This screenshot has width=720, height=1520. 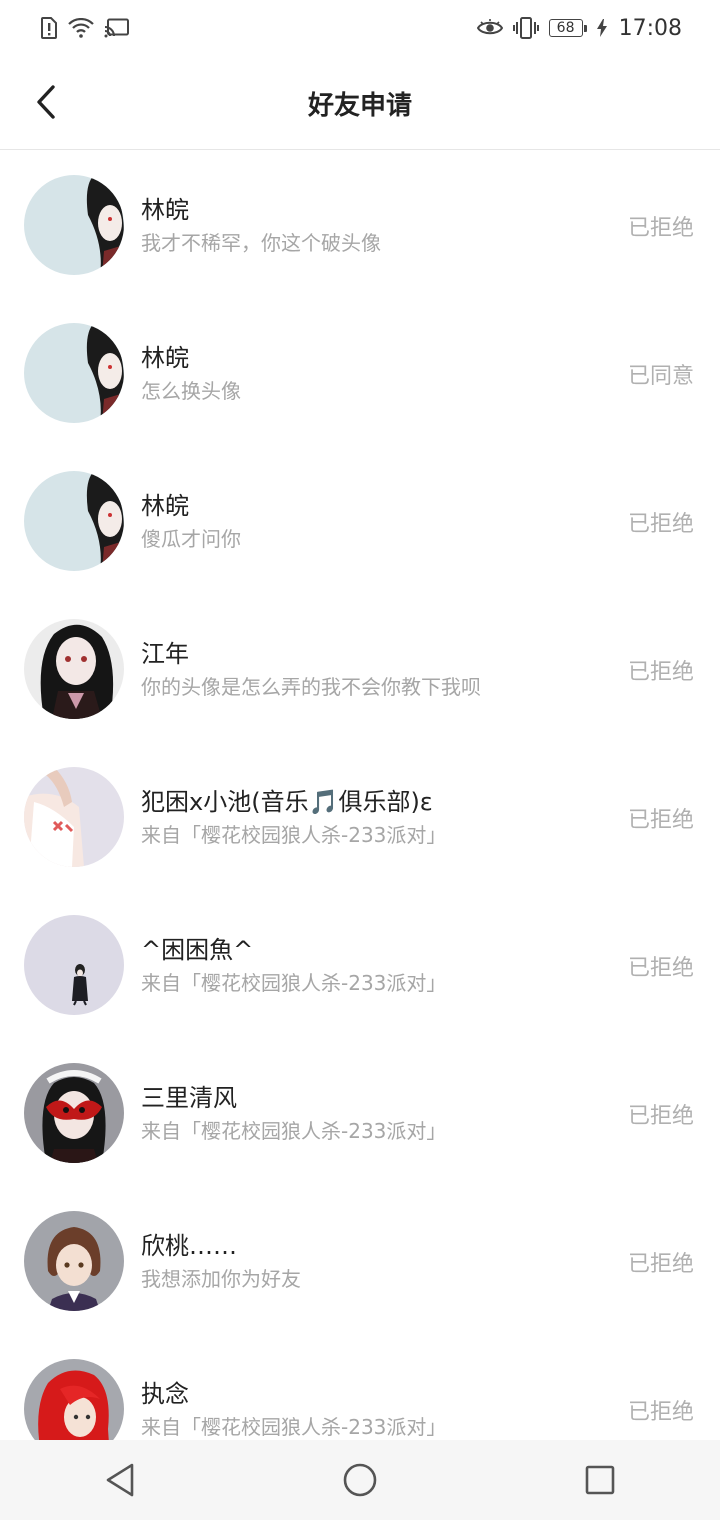 I want to click on request-message: 傻瓜才问你, so click(x=191, y=539).